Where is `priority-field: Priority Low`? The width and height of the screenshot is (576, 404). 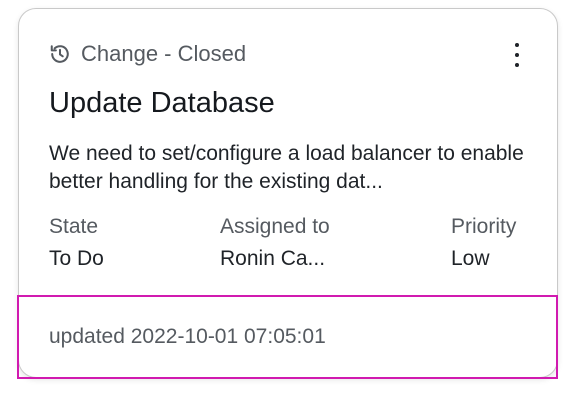
priority-field: Priority Low is located at coordinates (483, 243).